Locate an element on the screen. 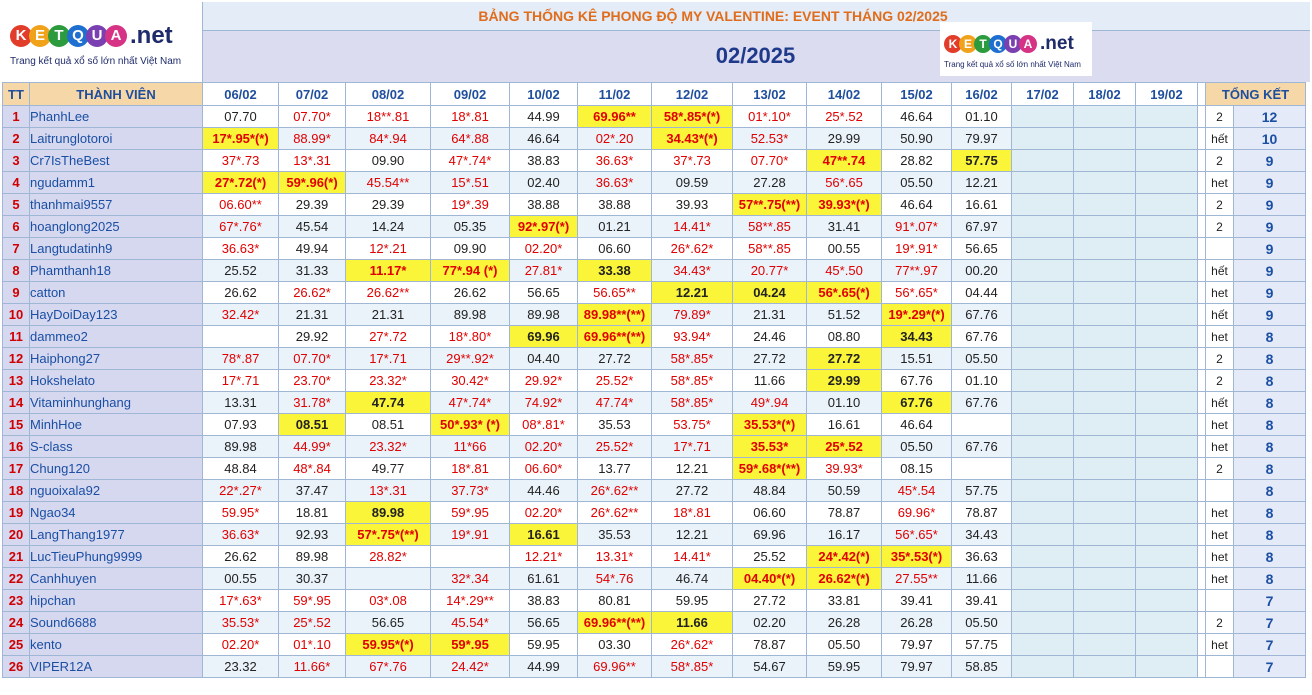  score-cell: 04.40 is located at coordinates (543, 358).